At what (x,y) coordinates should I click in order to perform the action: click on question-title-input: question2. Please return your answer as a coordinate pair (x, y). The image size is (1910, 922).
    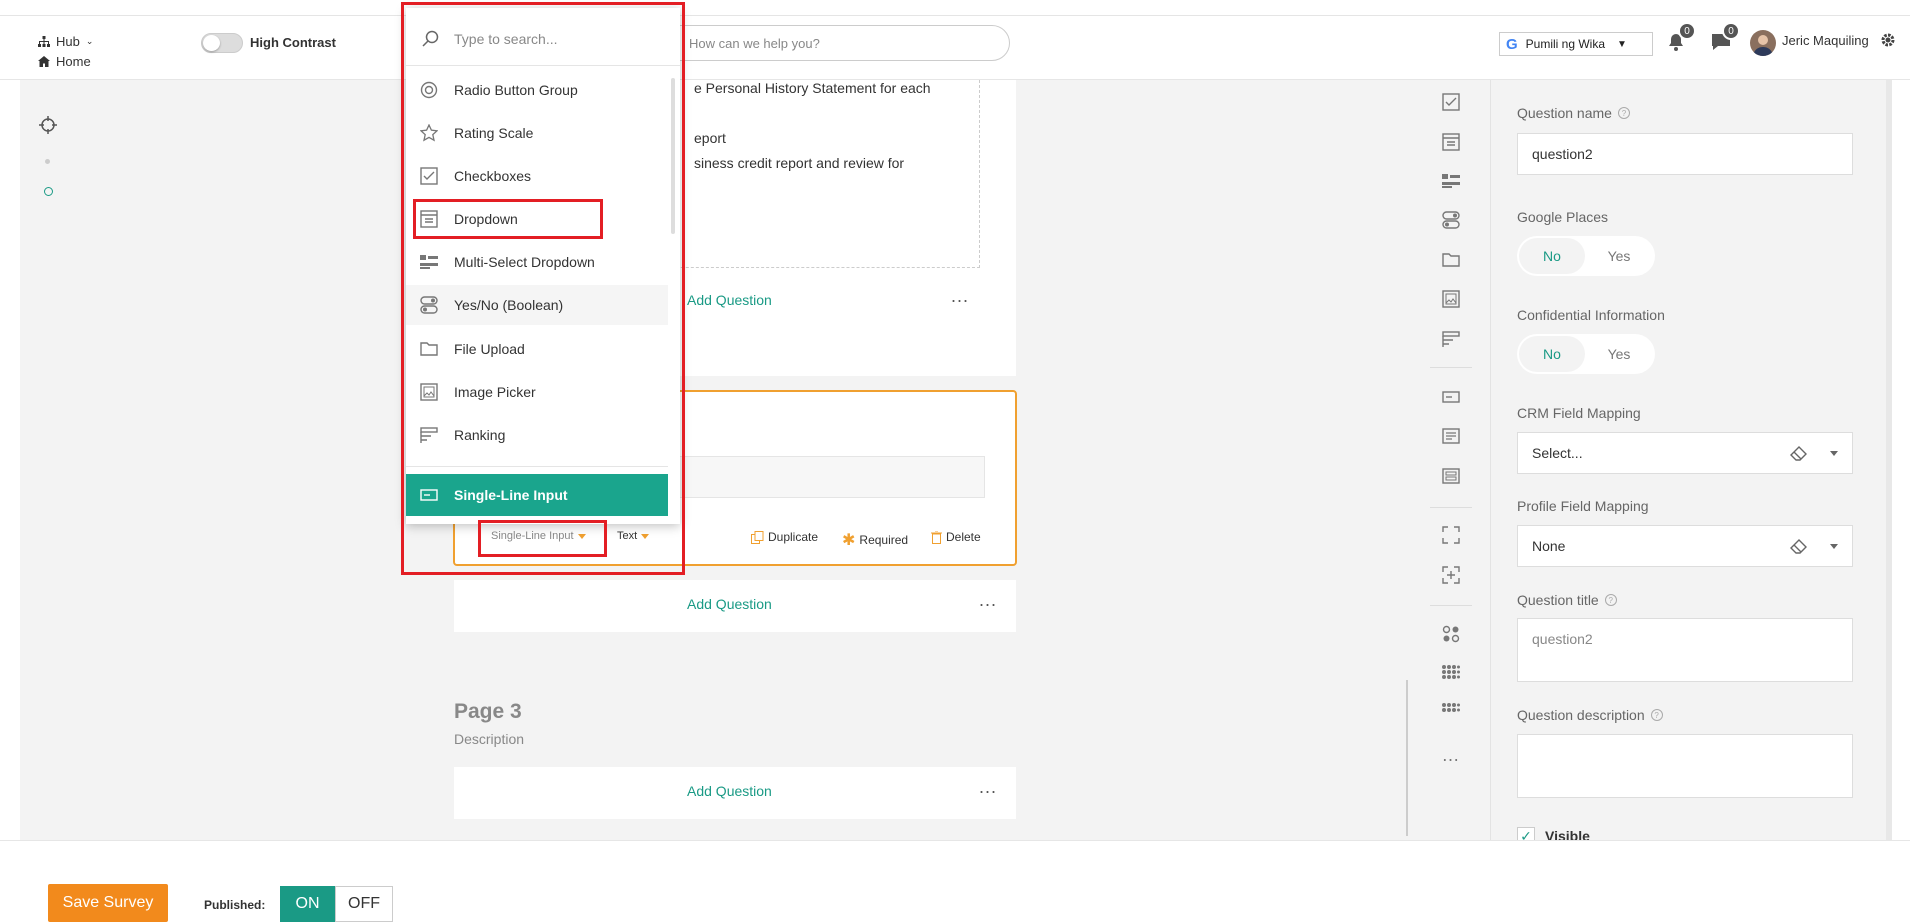
    Looking at the image, I should click on (1685, 650).